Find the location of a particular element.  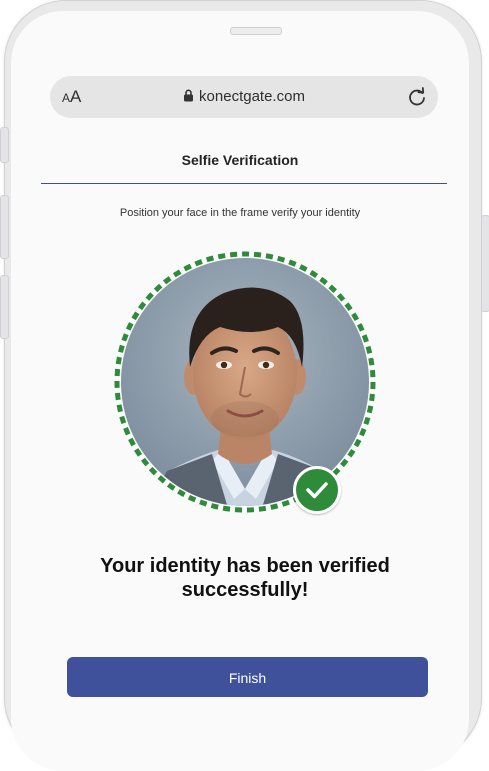

finish-button: Finish is located at coordinates (247, 677).